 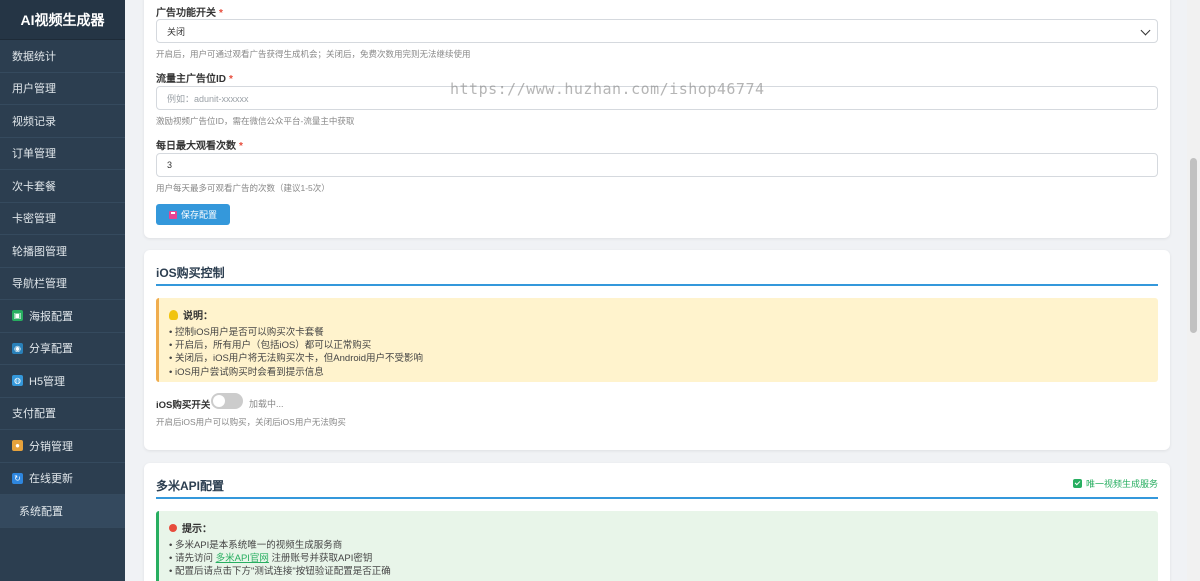 What do you see at coordinates (34, 154) in the screenshot?
I see `sidebar-item-label: 订单管理` at bounding box center [34, 154].